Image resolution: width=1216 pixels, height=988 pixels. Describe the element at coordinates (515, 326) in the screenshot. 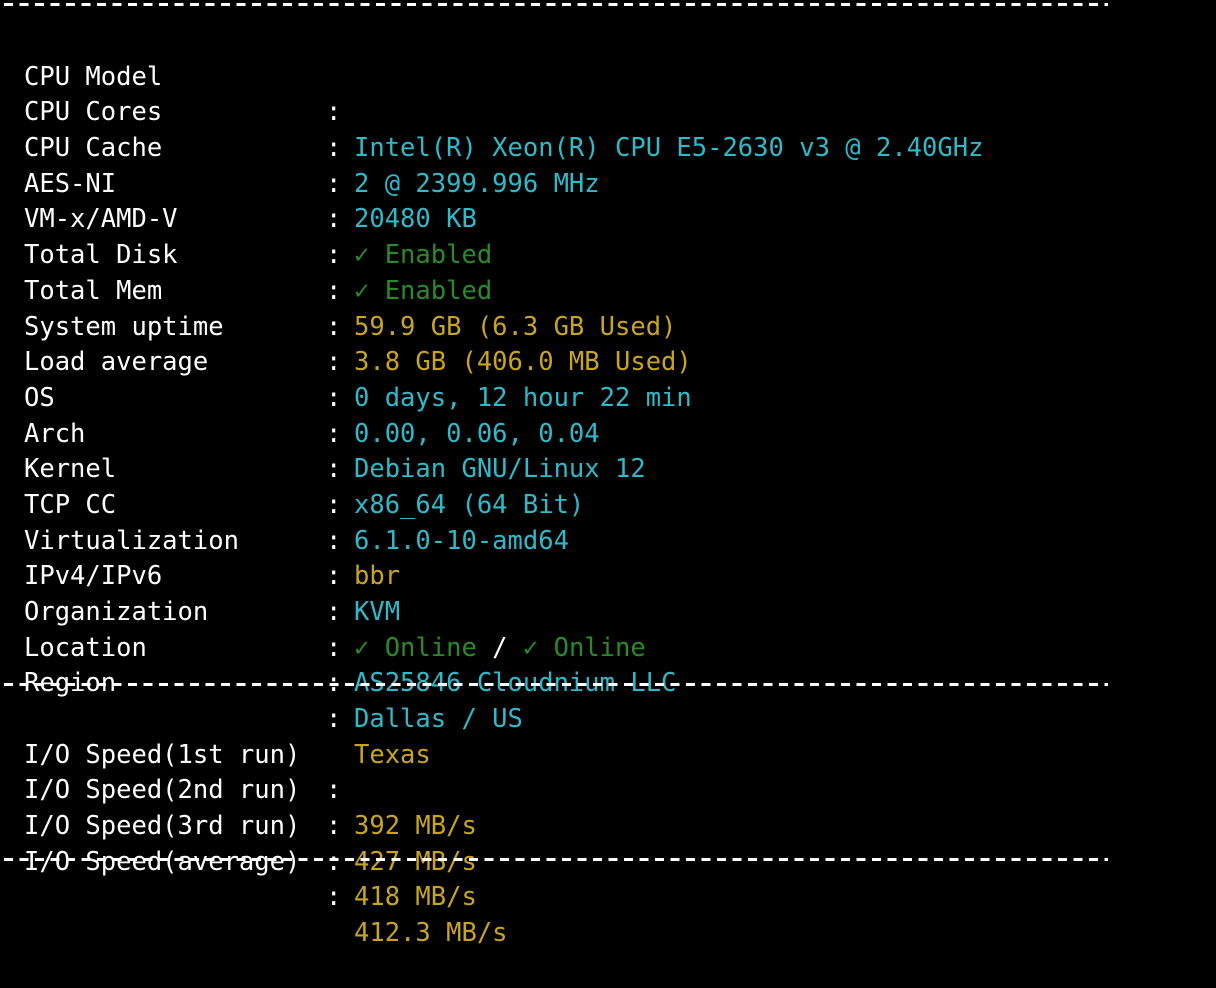

I see `value-total-disk: 59.9 GB (6.3 GB Used)` at that location.